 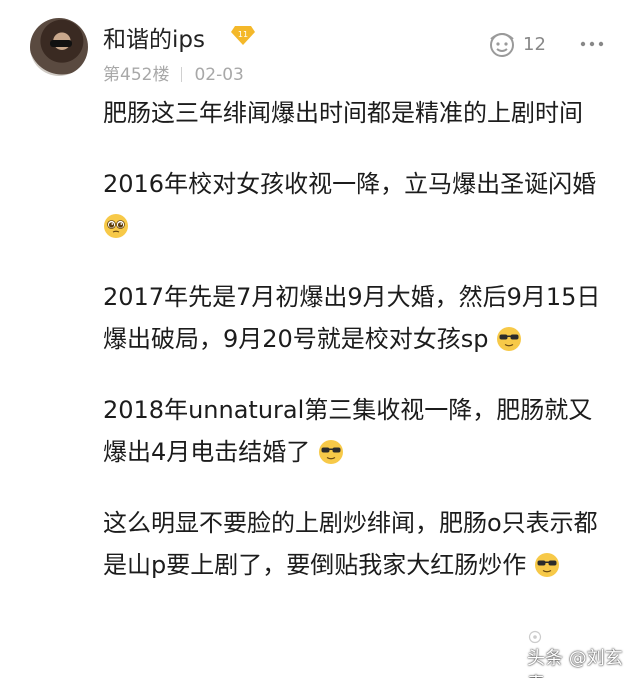 I want to click on paragraph-2-text: 2016年校对女孩收视一降，立马爆出圣诞闪婚, so click(x=350, y=184).